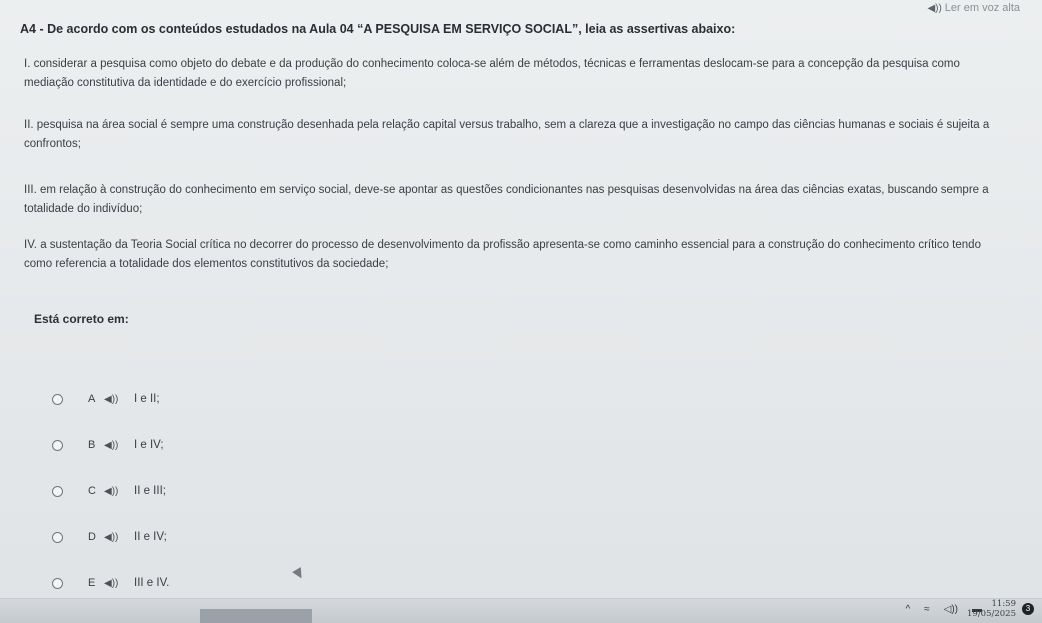 This screenshot has width=1042, height=623. What do you see at coordinates (81, 319) in the screenshot?
I see `question-prompt: Está correto em:` at bounding box center [81, 319].